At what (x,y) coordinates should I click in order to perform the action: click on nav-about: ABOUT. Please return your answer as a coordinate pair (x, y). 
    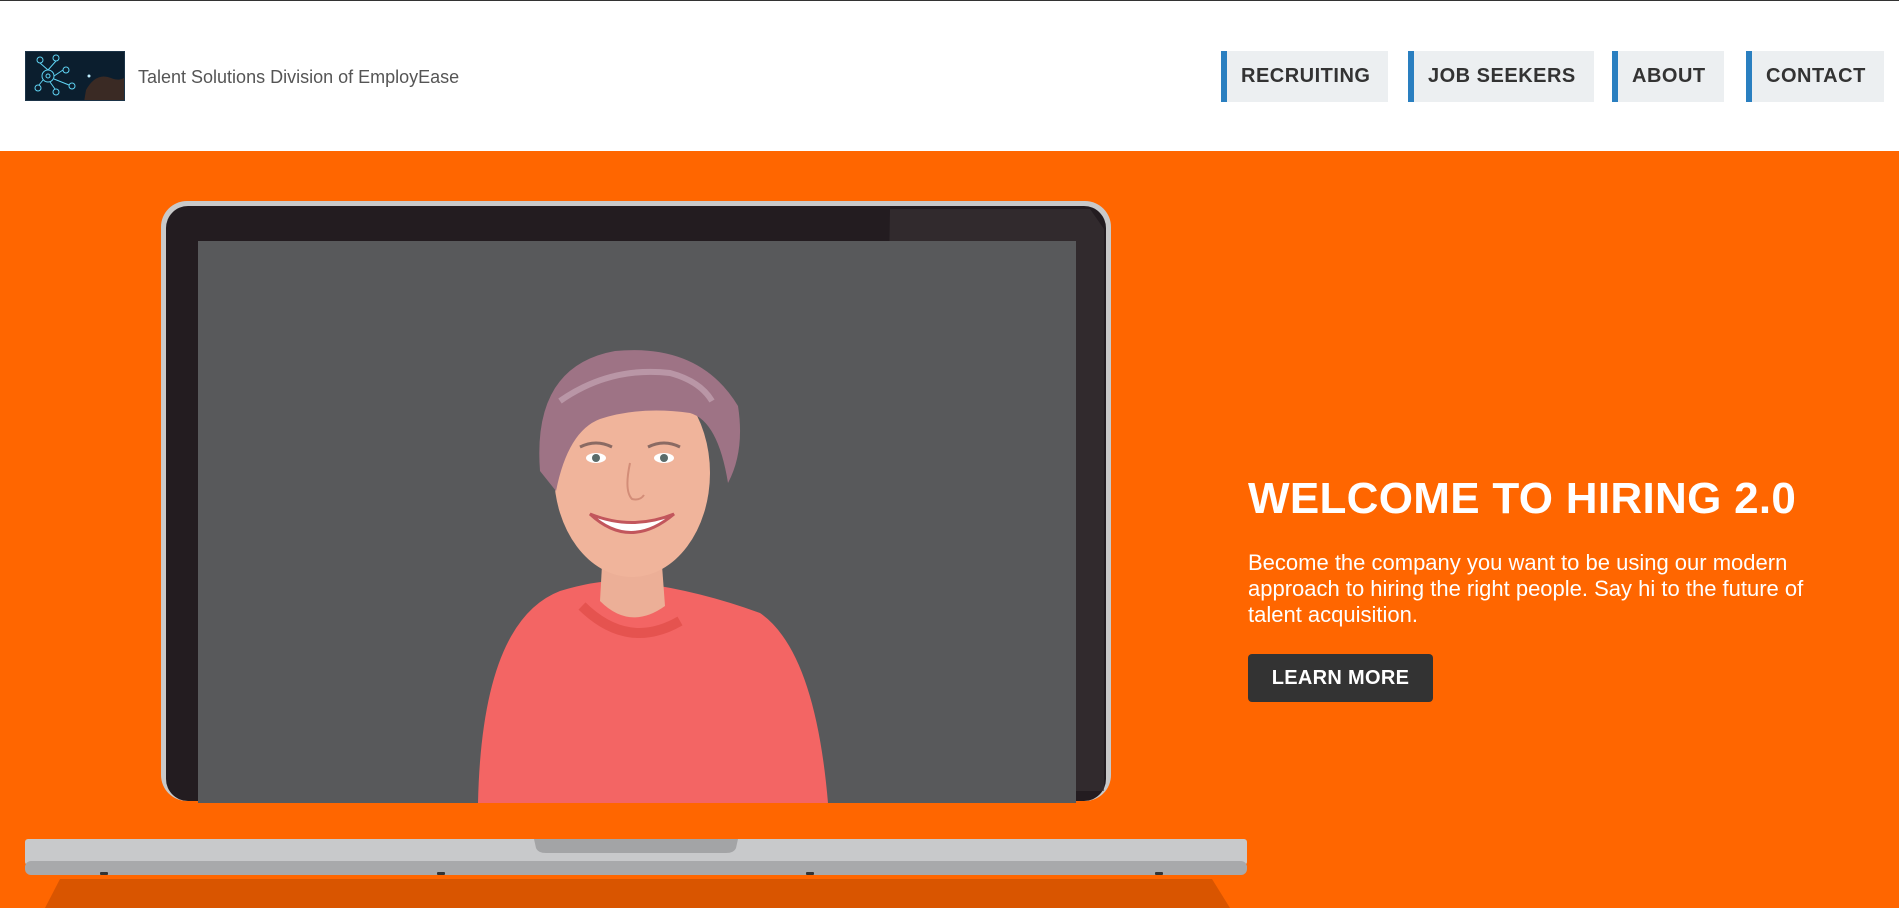
    Looking at the image, I should click on (1668, 76).